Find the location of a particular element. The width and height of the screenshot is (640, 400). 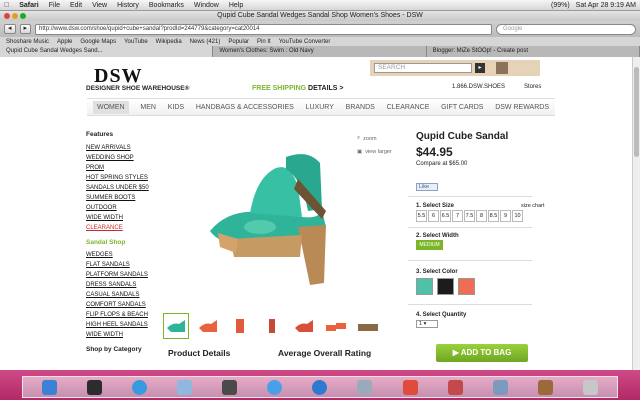

size-option: 10 is located at coordinates (517, 216).